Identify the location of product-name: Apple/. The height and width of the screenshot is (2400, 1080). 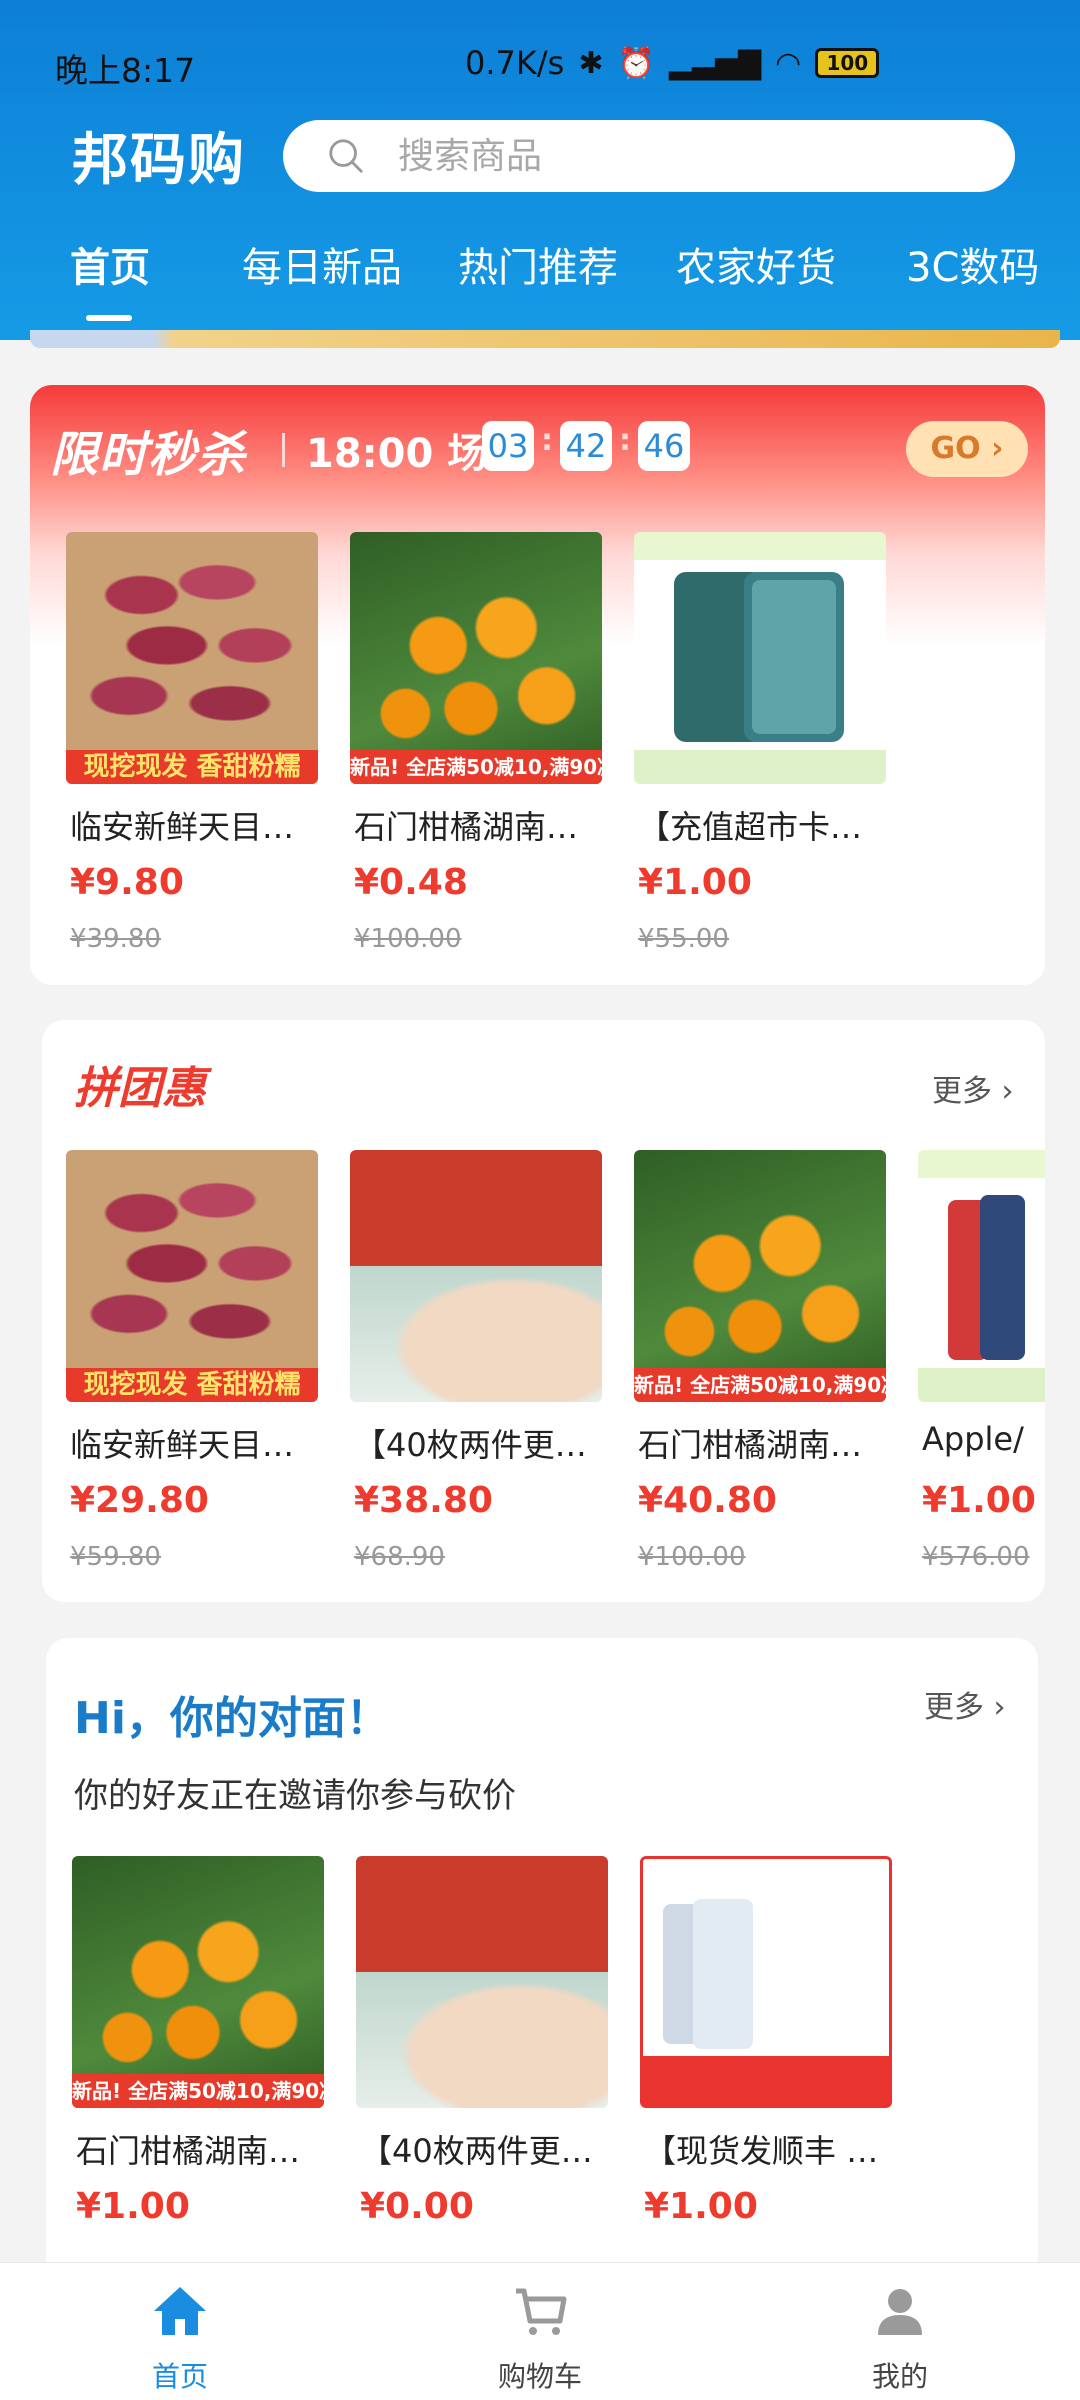
(973, 1439).